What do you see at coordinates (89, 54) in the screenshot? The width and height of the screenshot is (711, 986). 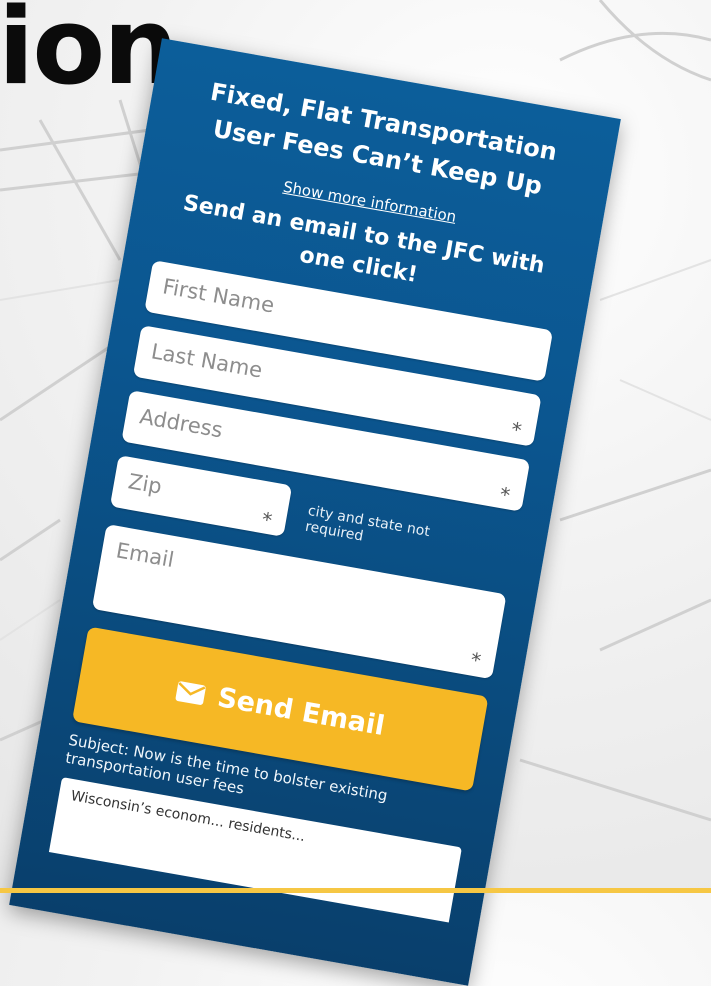 I see `page-headline-fragment: ion` at bounding box center [89, 54].